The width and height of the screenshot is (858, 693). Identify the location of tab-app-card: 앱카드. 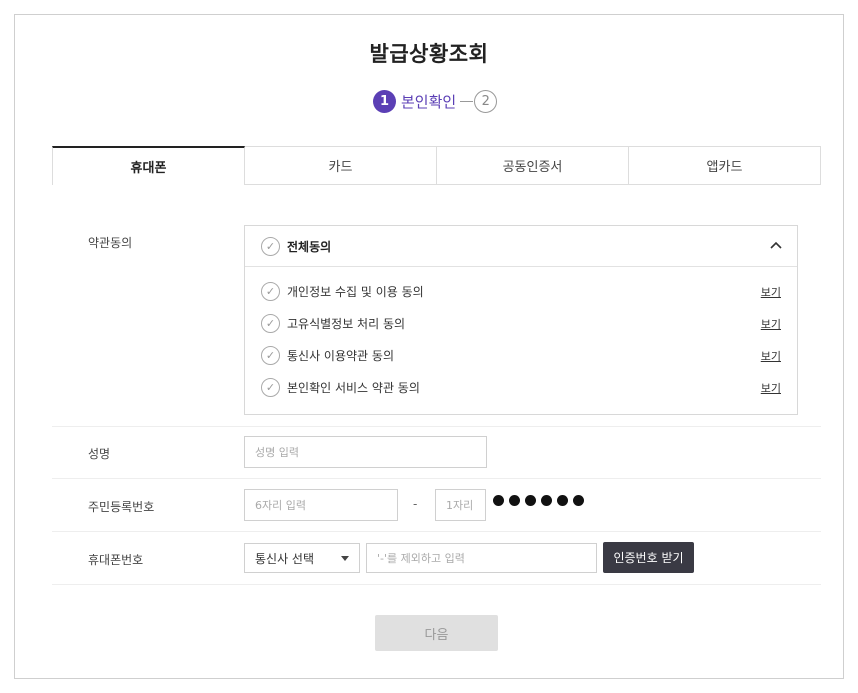
(725, 165).